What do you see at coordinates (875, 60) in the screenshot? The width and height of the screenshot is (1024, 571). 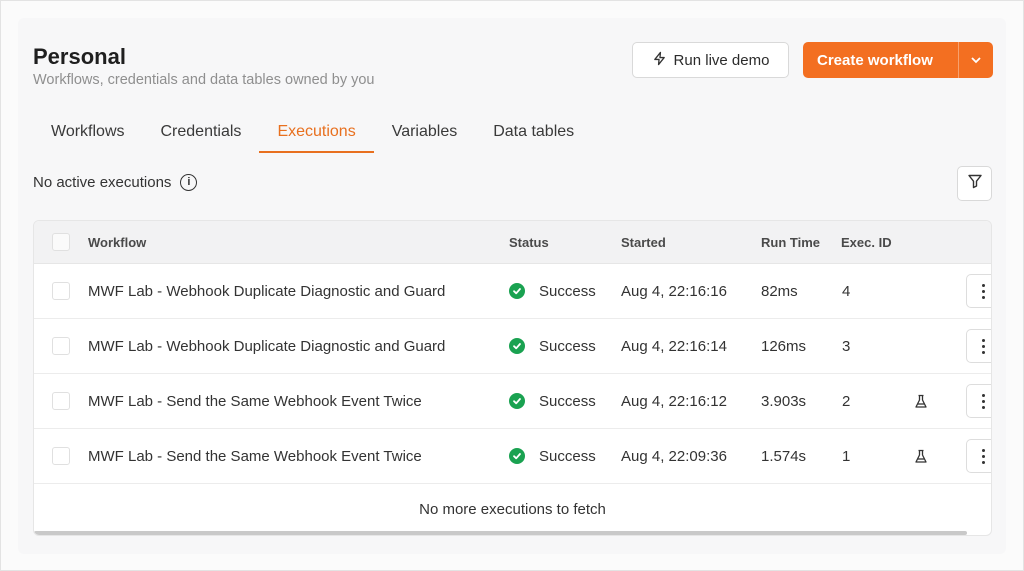 I see `create-workflow-label: Create workflow` at bounding box center [875, 60].